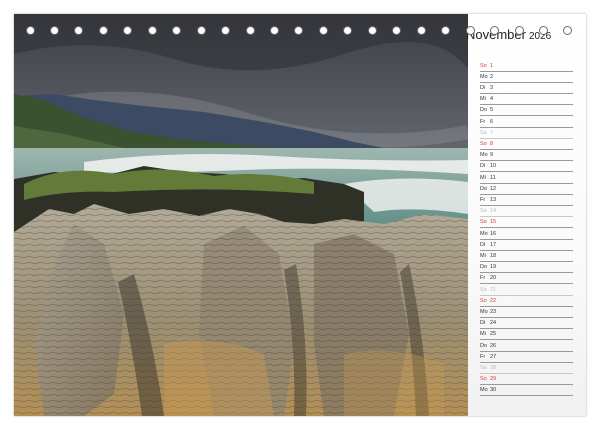 This screenshot has height=431, width=600. I want to click on day-row: Sa 21, so click(526, 290).